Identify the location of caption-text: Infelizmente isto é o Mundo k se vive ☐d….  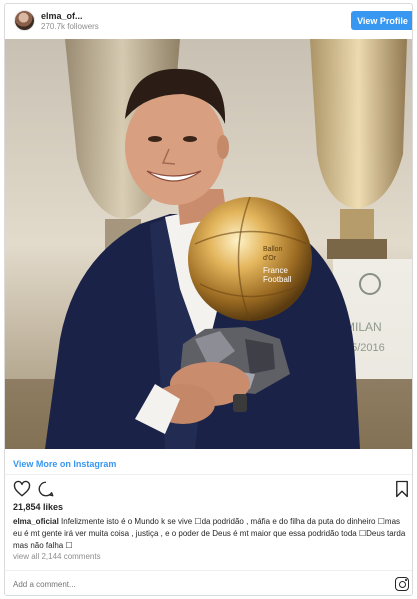
(209, 533).